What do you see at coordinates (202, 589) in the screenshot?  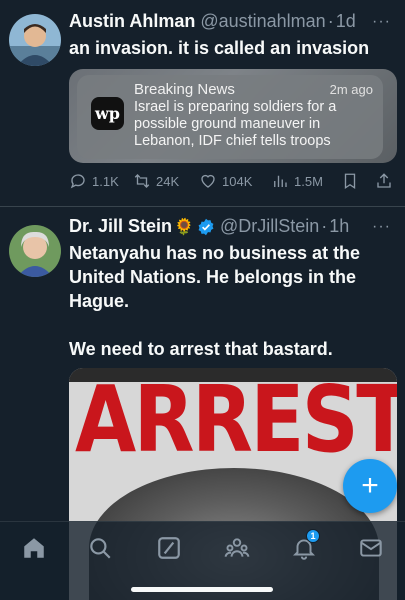 I see `home-indicator` at bounding box center [202, 589].